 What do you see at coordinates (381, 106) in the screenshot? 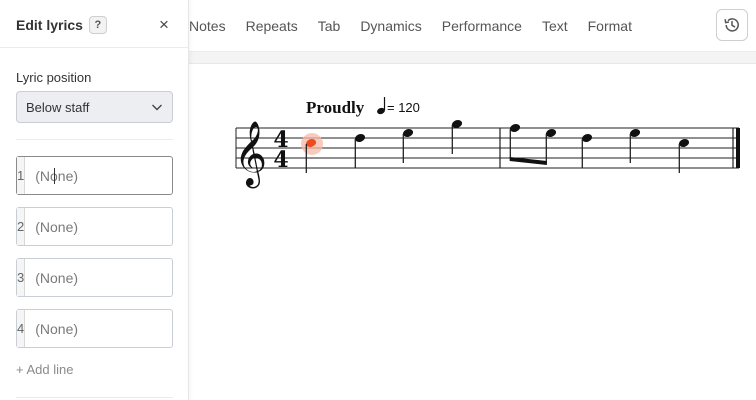
I see `tempo-quarter-note-icon` at bounding box center [381, 106].